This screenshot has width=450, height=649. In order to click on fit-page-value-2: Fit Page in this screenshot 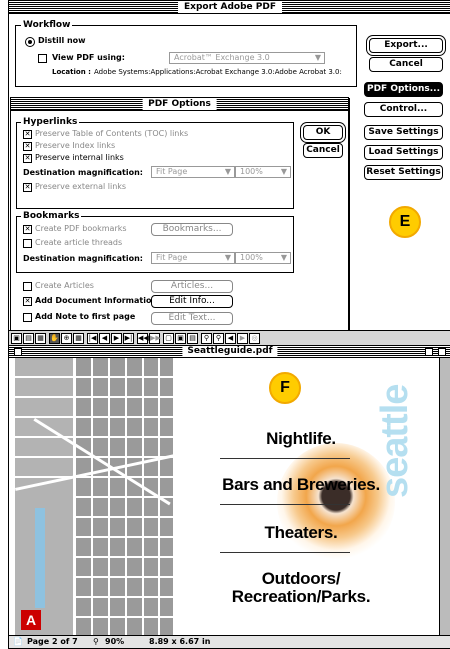, I will do `click(172, 257)`.